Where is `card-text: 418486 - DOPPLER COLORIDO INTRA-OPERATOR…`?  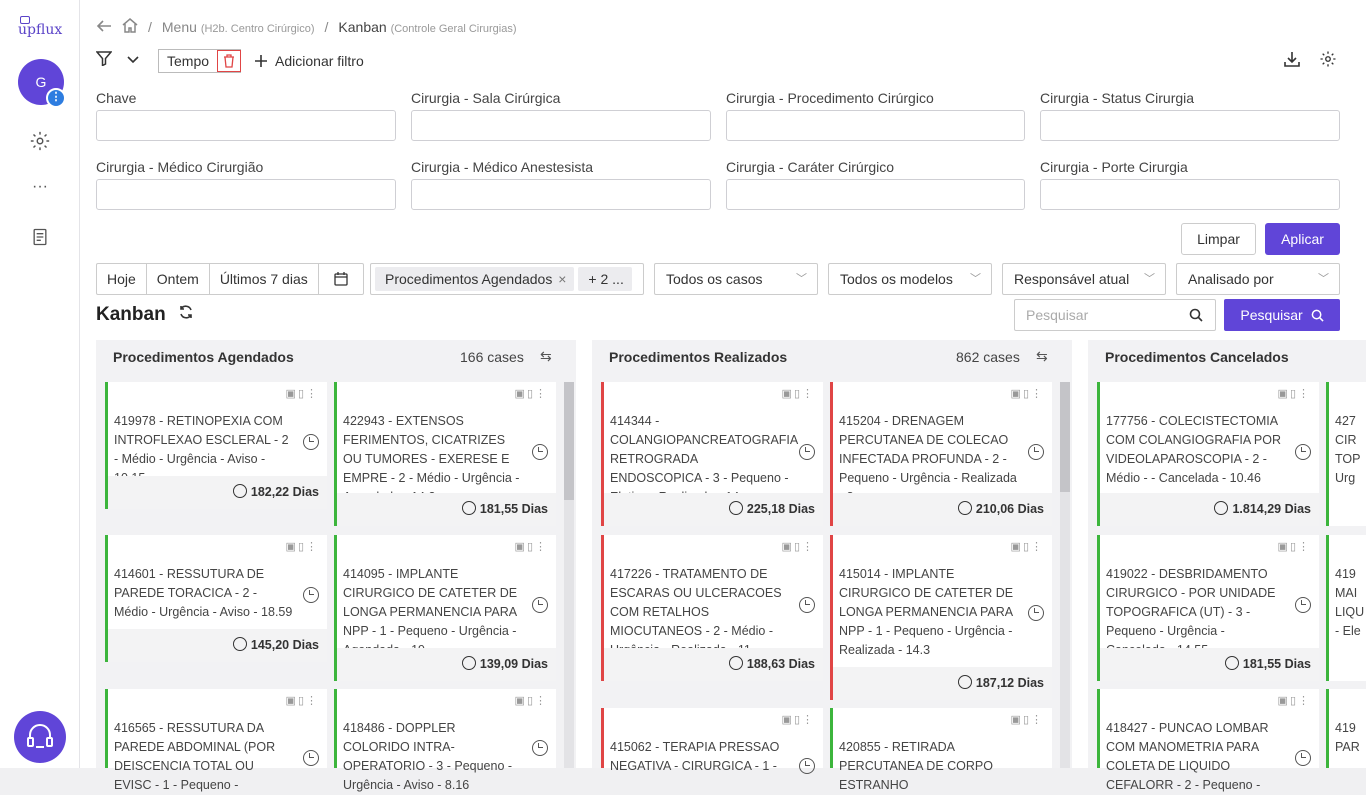 card-text: 418486 - DOPPLER COLORIDO INTRA-OPERATOR… is located at coordinates (428, 756).